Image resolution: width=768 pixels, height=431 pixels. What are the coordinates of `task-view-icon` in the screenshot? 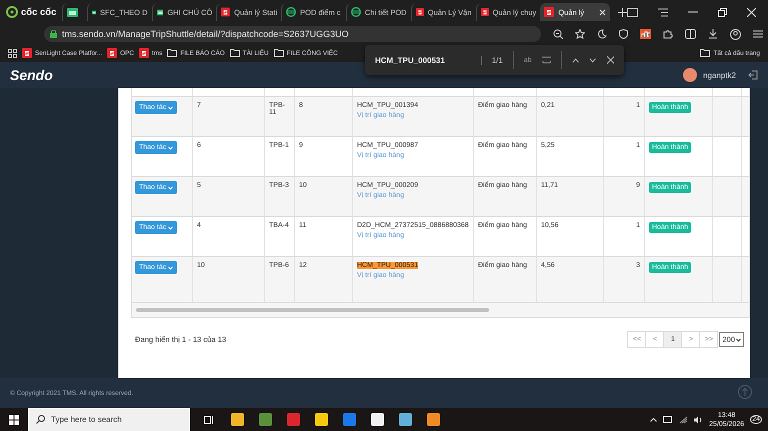 It's located at (209, 419).